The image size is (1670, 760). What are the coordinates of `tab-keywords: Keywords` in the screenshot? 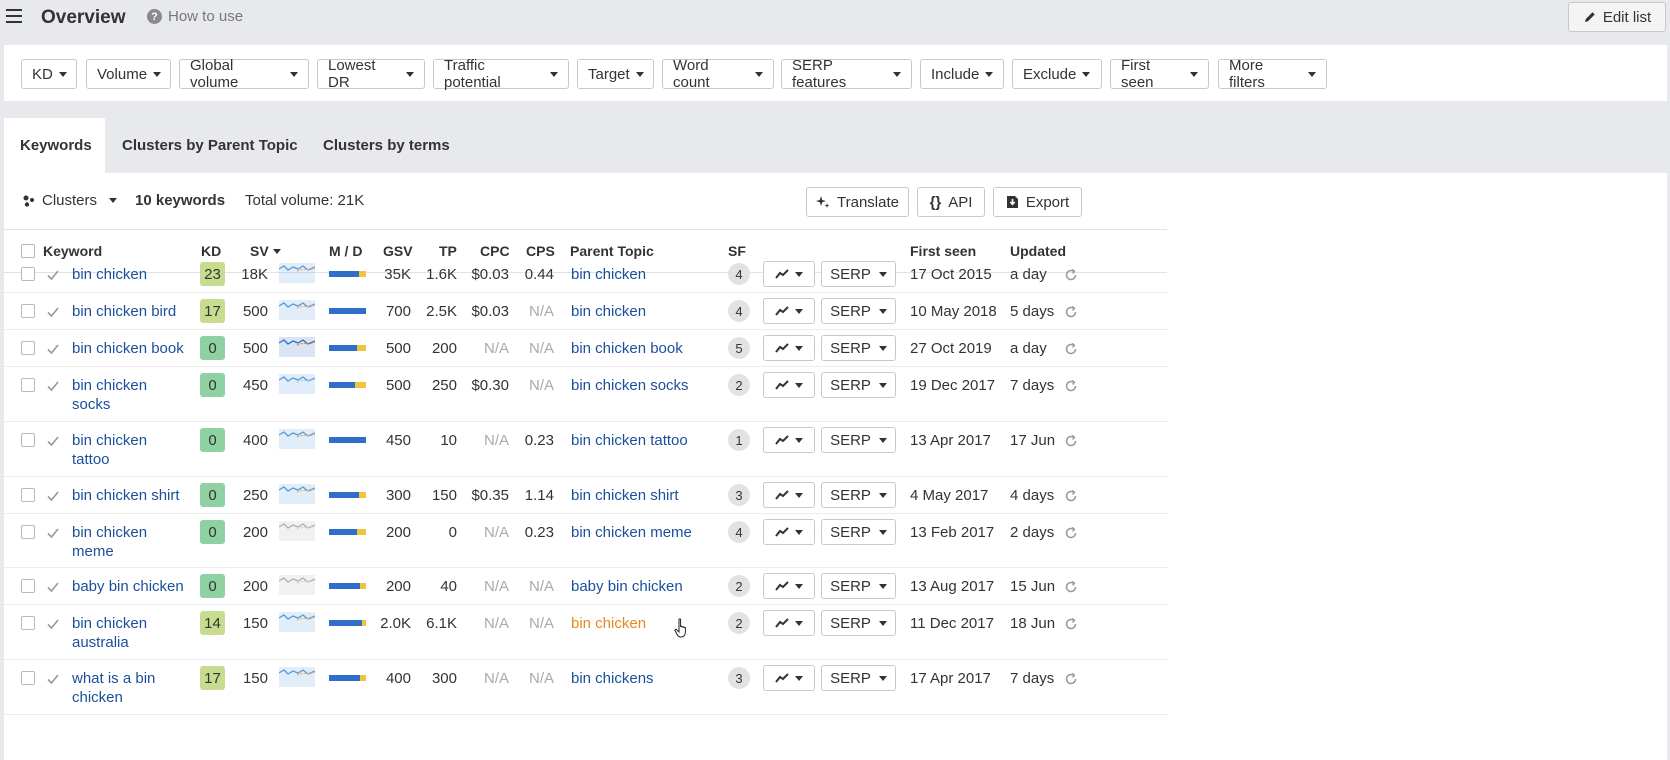 It's located at (54, 145).